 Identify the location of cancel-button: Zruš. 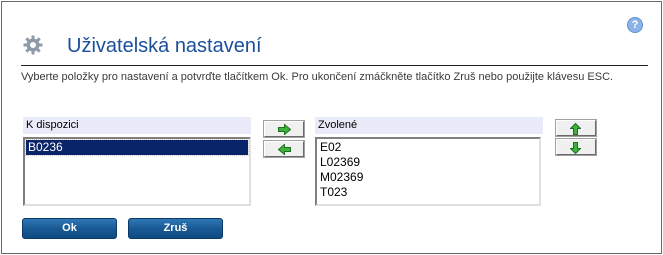
(175, 228).